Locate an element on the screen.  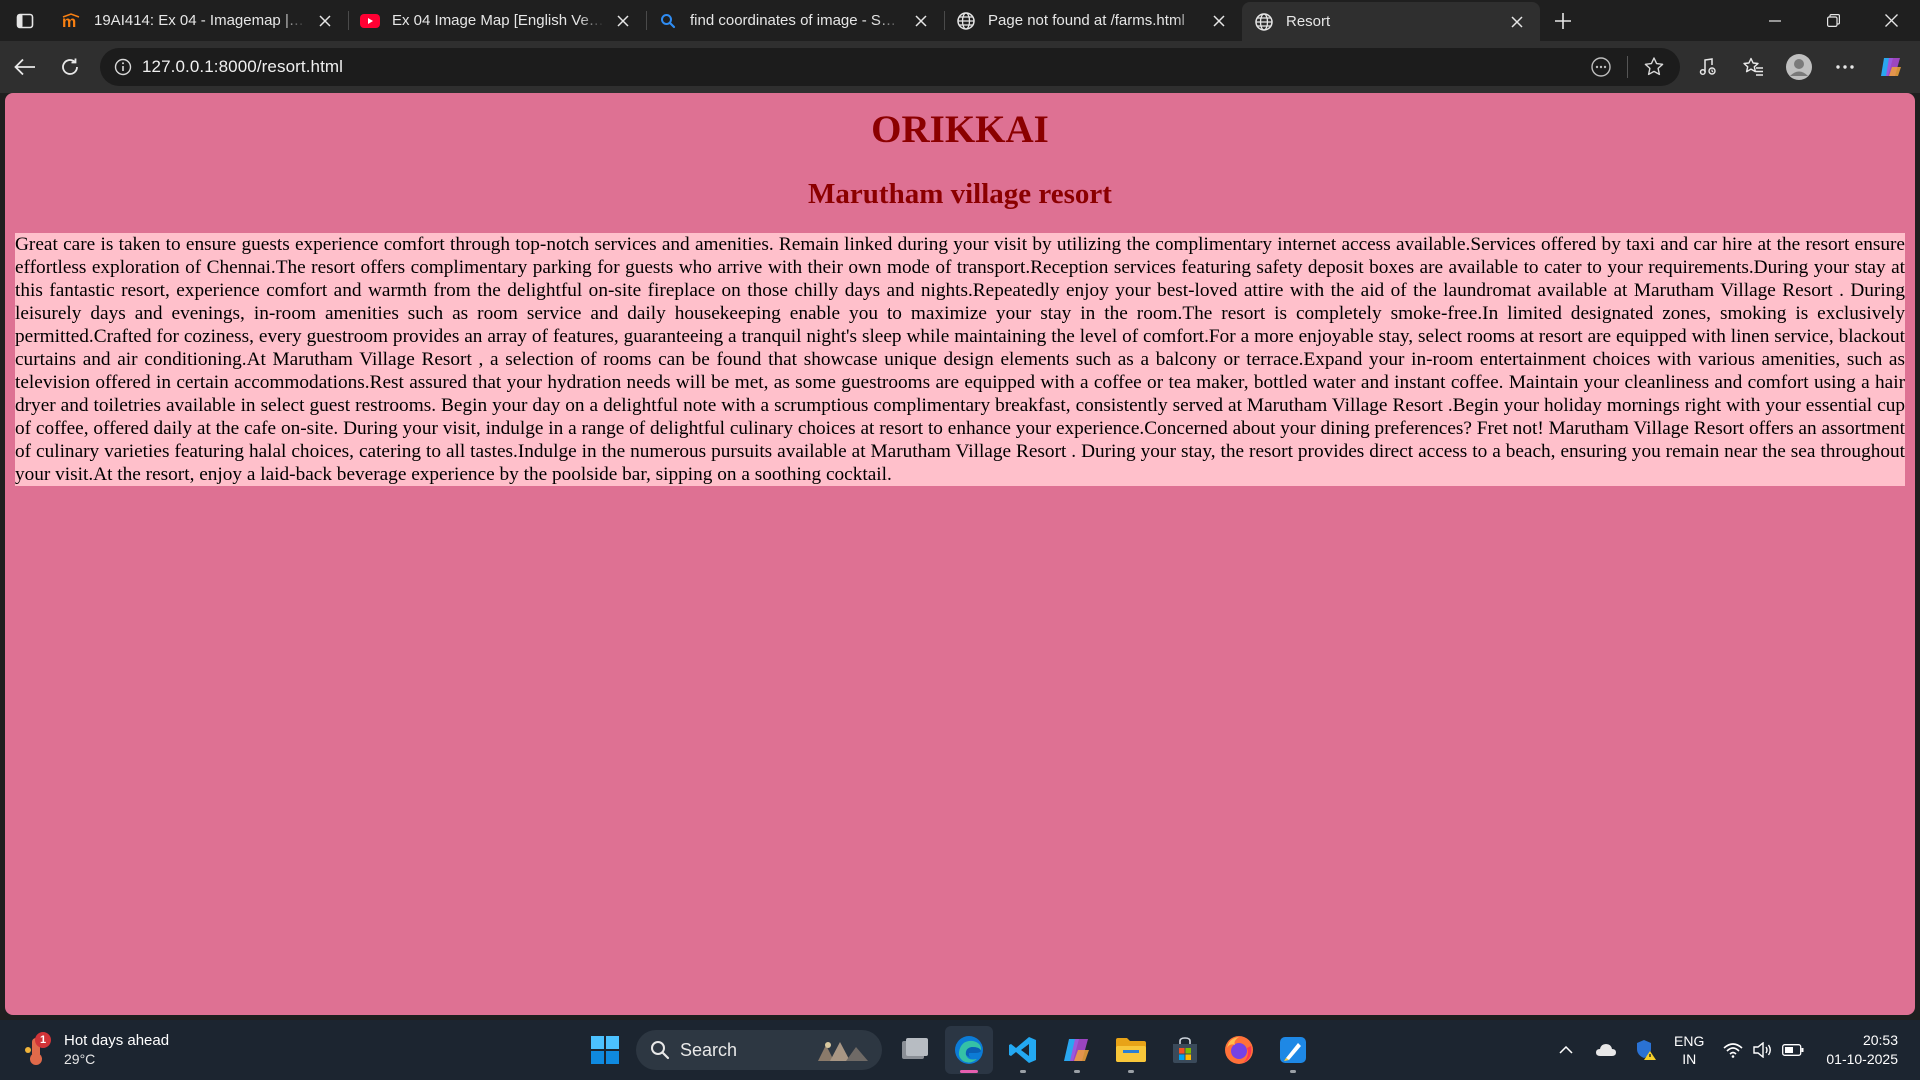
wifi-icon is located at coordinates (1733, 1050).